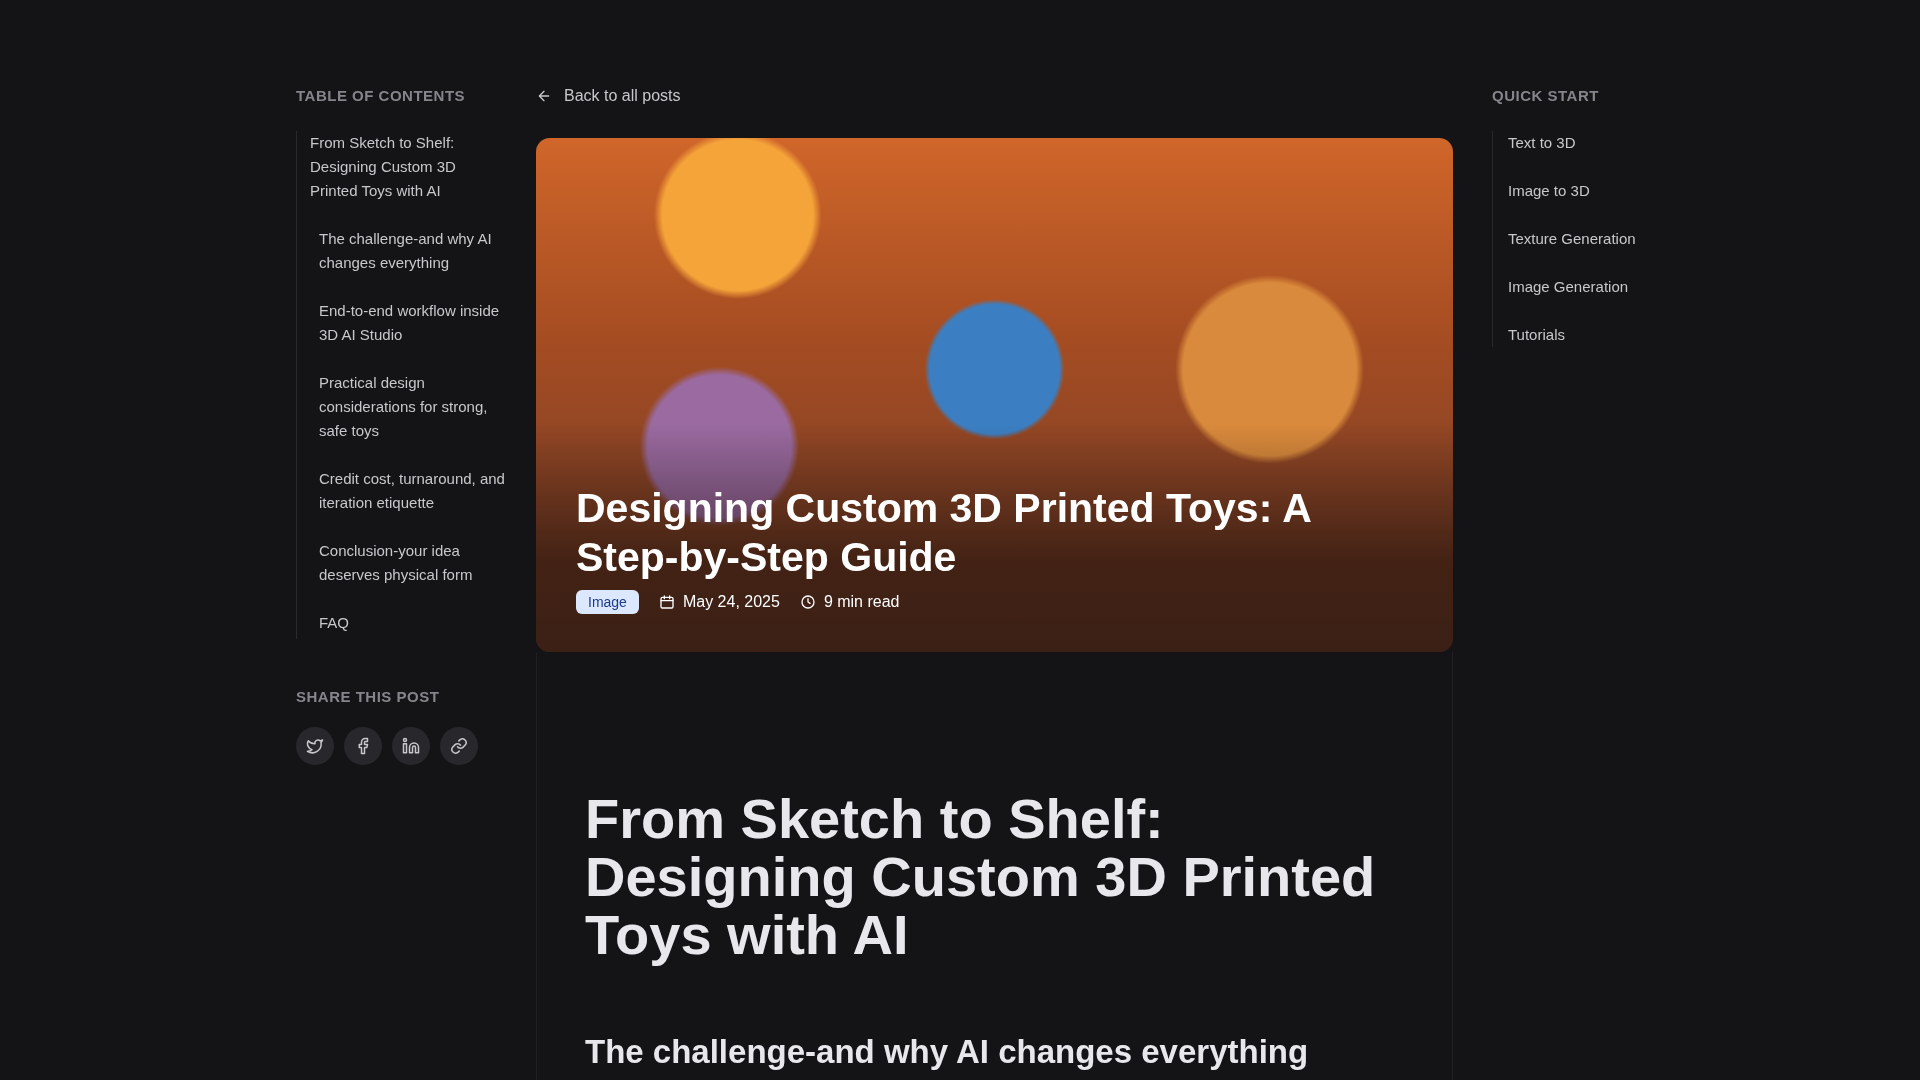 The image size is (1920, 1080). Describe the element at coordinates (981, 877) in the screenshot. I see `article-title: From Sketch to Shelf: Designing Custom 3D Printed Toys with AI` at that location.